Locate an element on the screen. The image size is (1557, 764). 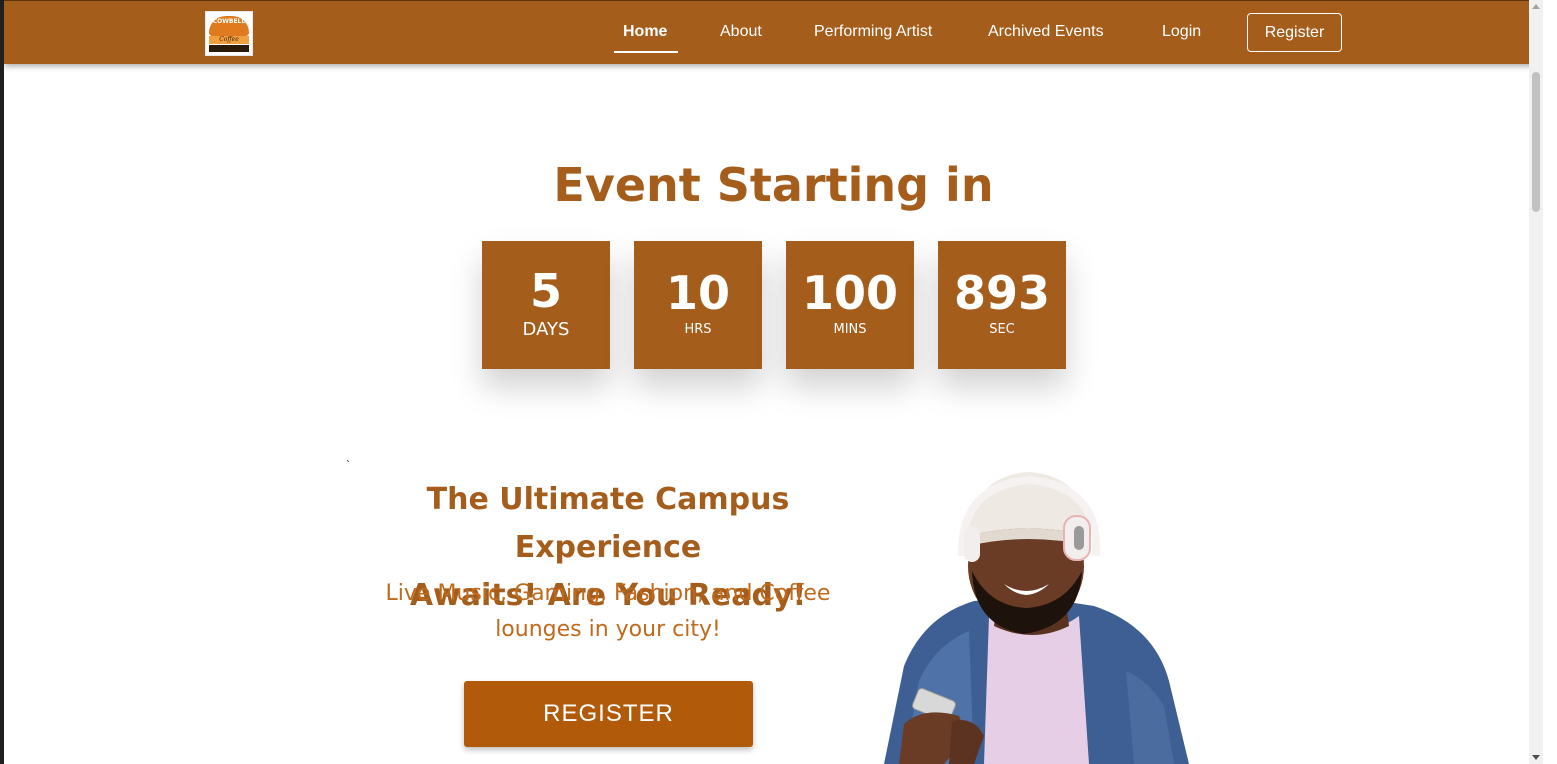
stray-backtick: ` is located at coordinates (348, 465).